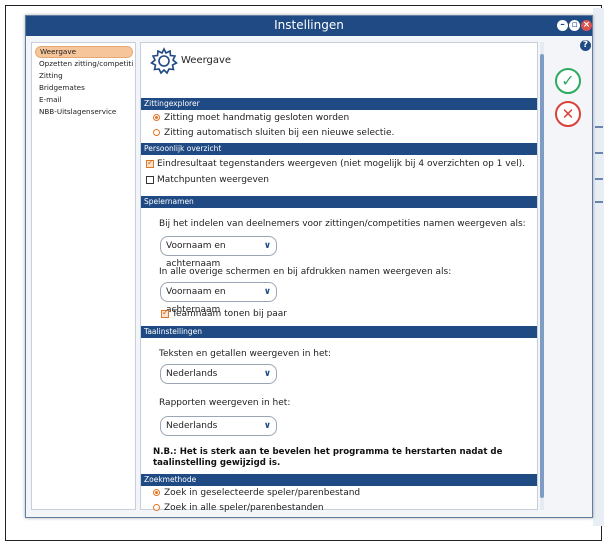  What do you see at coordinates (230, 314) in the screenshot?
I see `checkbox-label: Teamnaam tonen bij paar` at bounding box center [230, 314].